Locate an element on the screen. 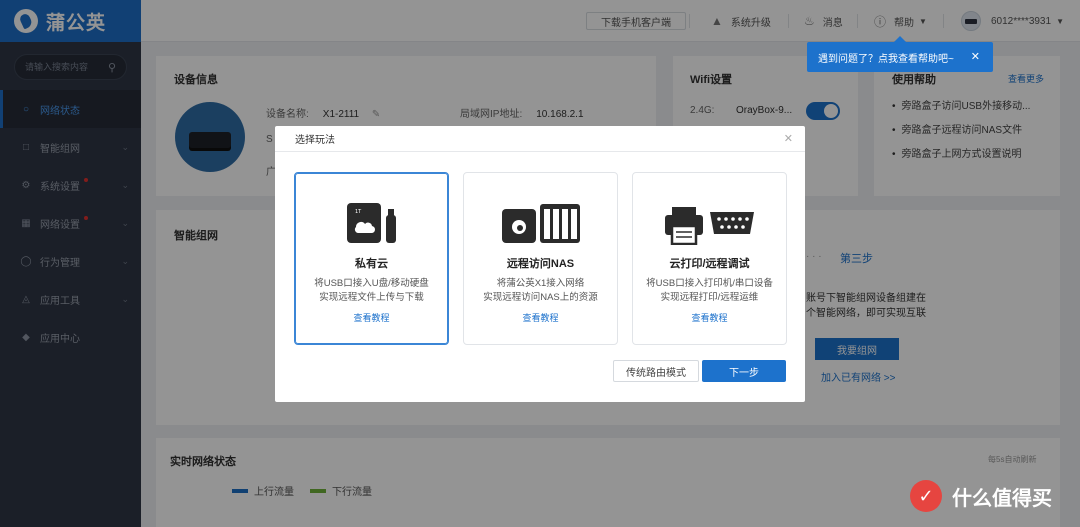 This screenshot has height=527, width=1080. next-step-button: 下一步 is located at coordinates (744, 371).